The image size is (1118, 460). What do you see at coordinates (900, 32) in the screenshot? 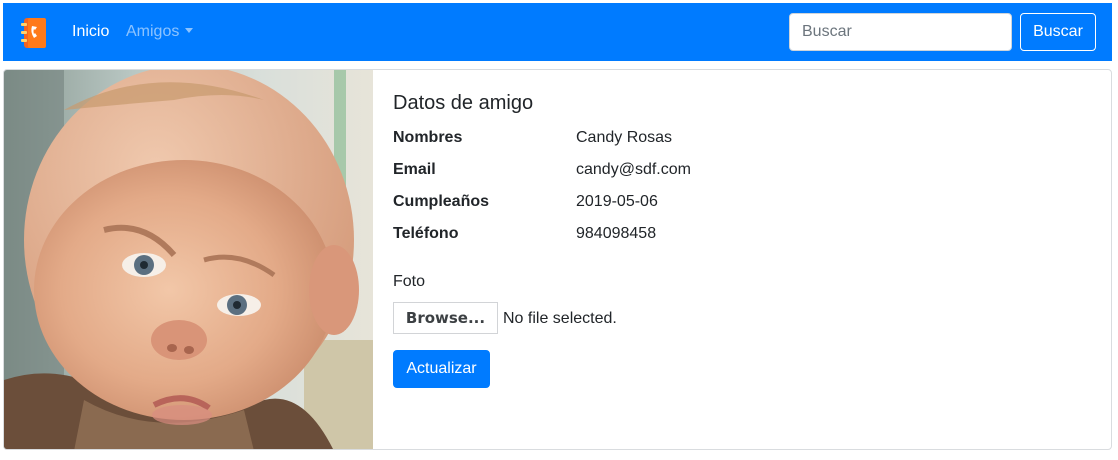
I see `search-input` at bounding box center [900, 32].